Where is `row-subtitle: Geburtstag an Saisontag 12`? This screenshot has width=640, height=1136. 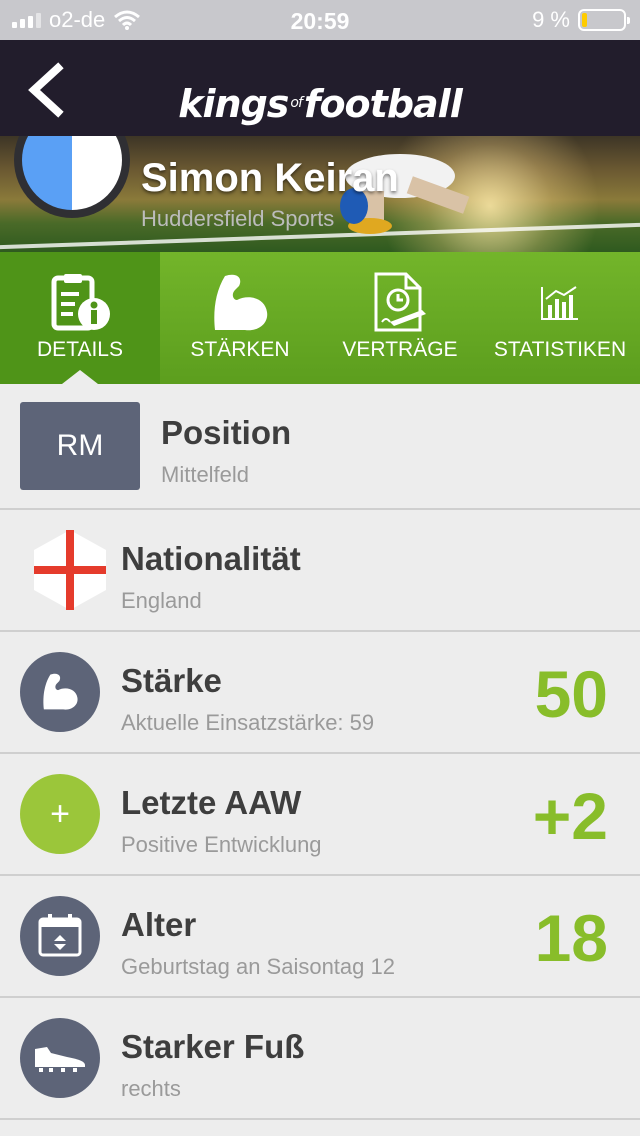 row-subtitle: Geburtstag an Saisontag 12 is located at coordinates (258, 966).